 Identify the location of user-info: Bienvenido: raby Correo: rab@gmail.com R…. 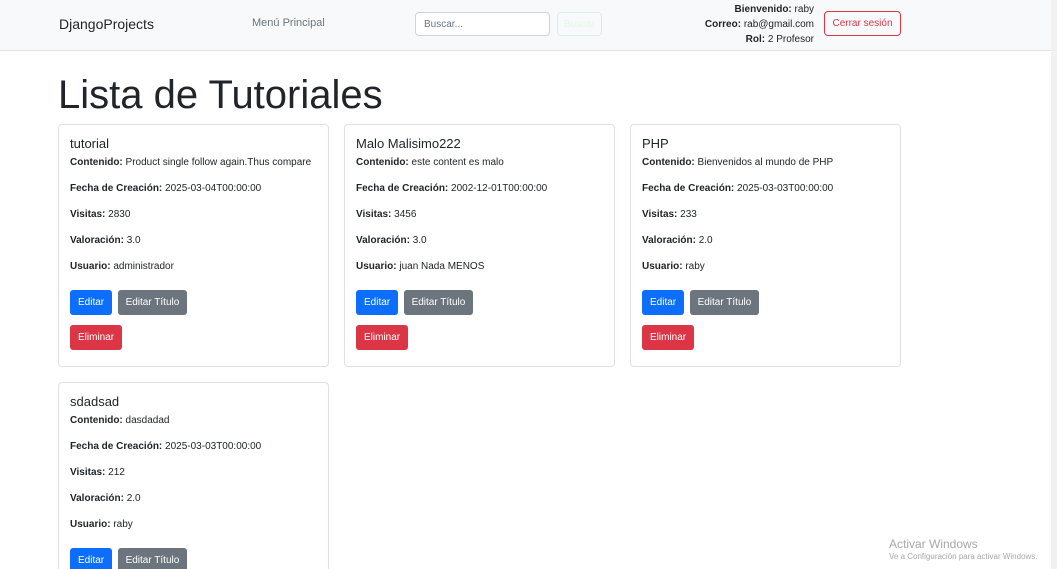
(759, 24).